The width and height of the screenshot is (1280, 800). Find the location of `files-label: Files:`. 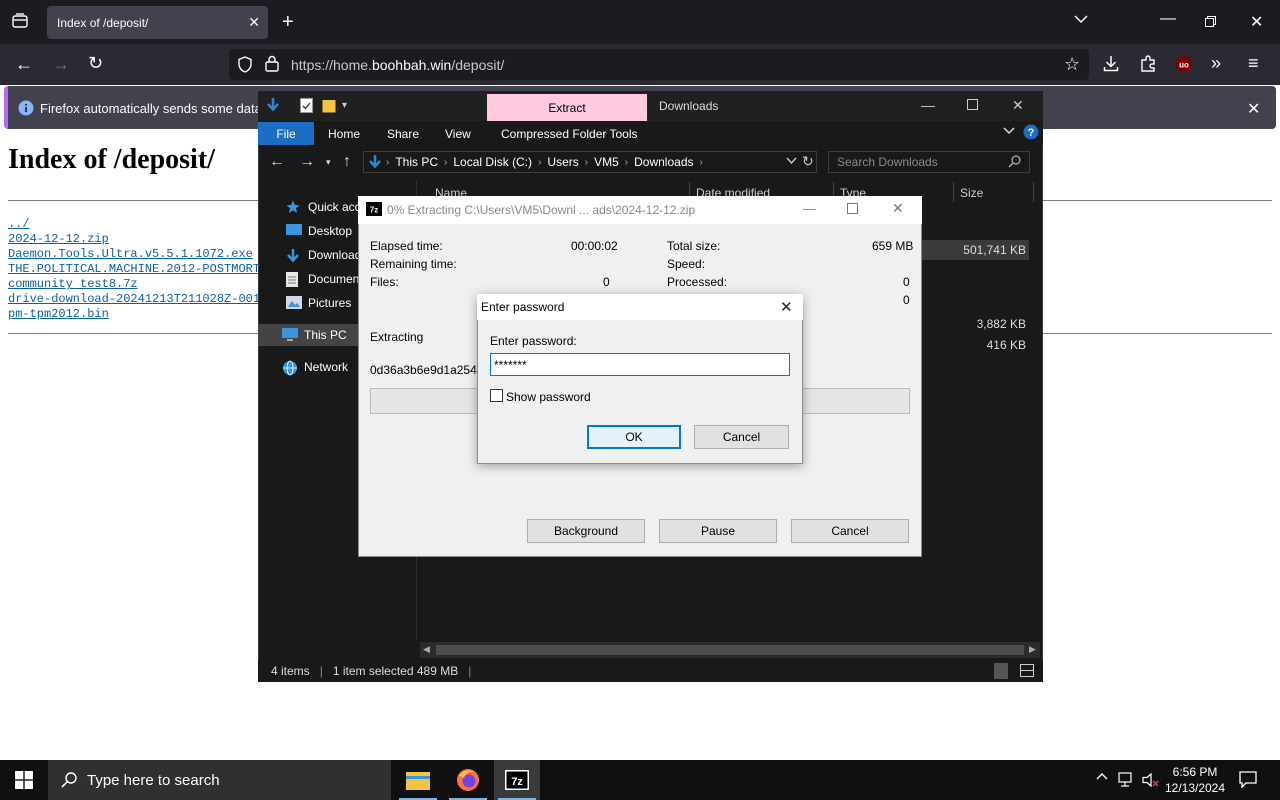

files-label: Files: is located at coordinates (384, 282).